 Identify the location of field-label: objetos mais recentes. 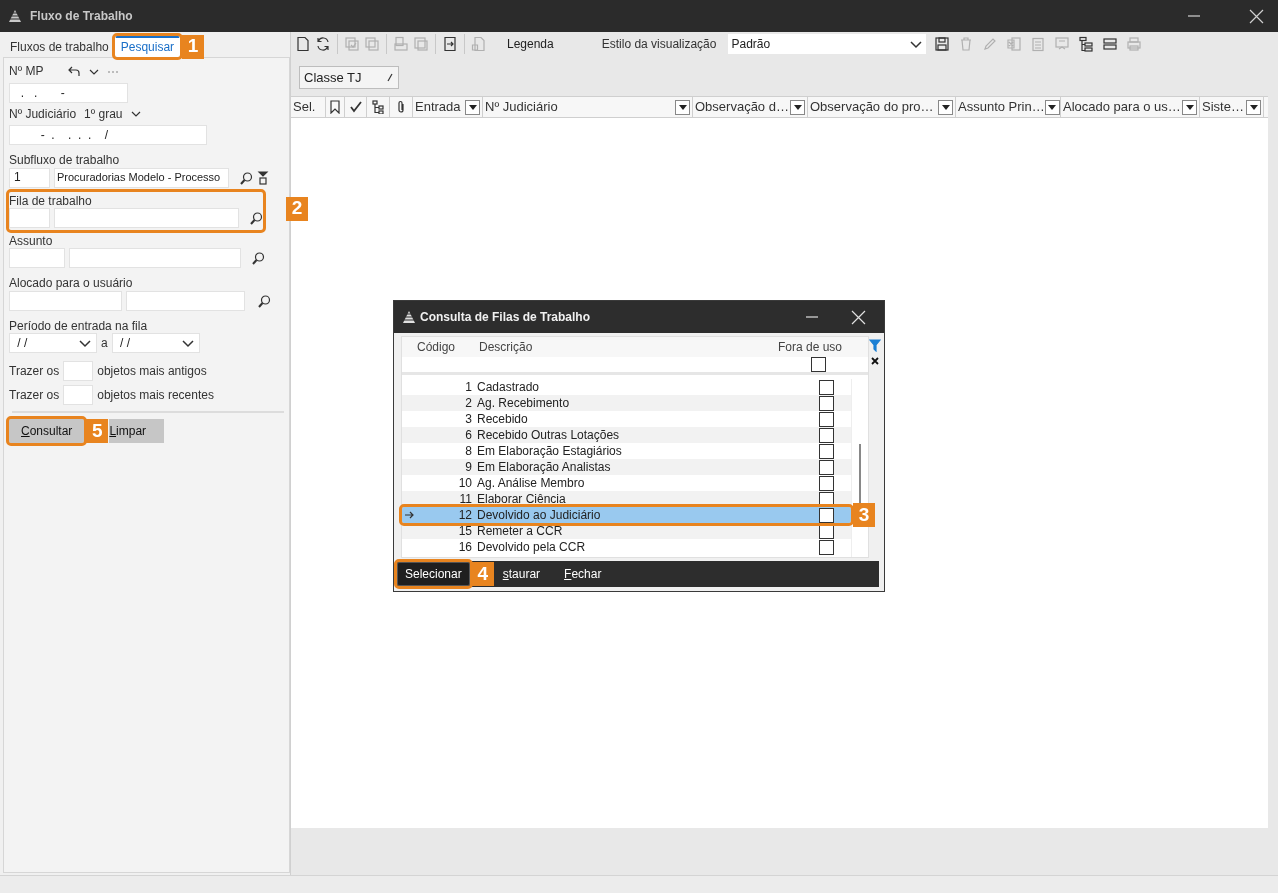
(155, 395).